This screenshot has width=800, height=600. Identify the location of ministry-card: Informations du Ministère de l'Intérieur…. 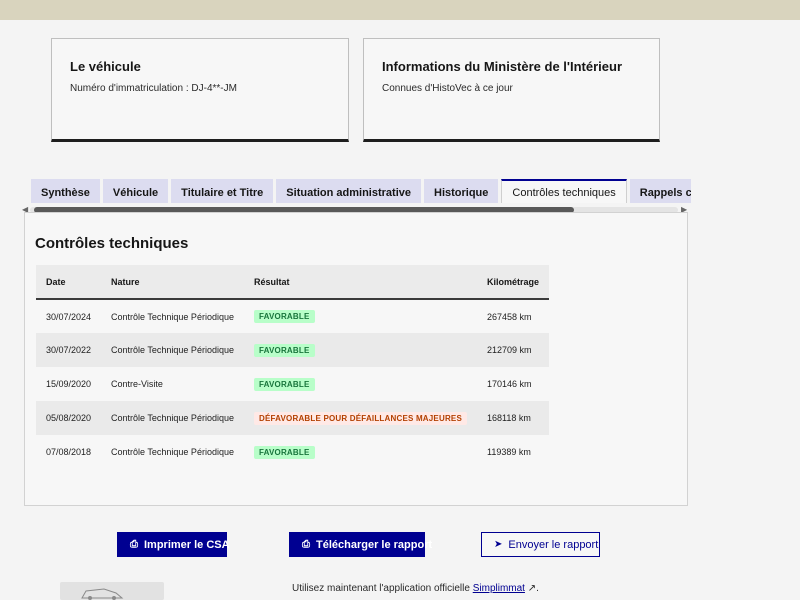
(511, 90).